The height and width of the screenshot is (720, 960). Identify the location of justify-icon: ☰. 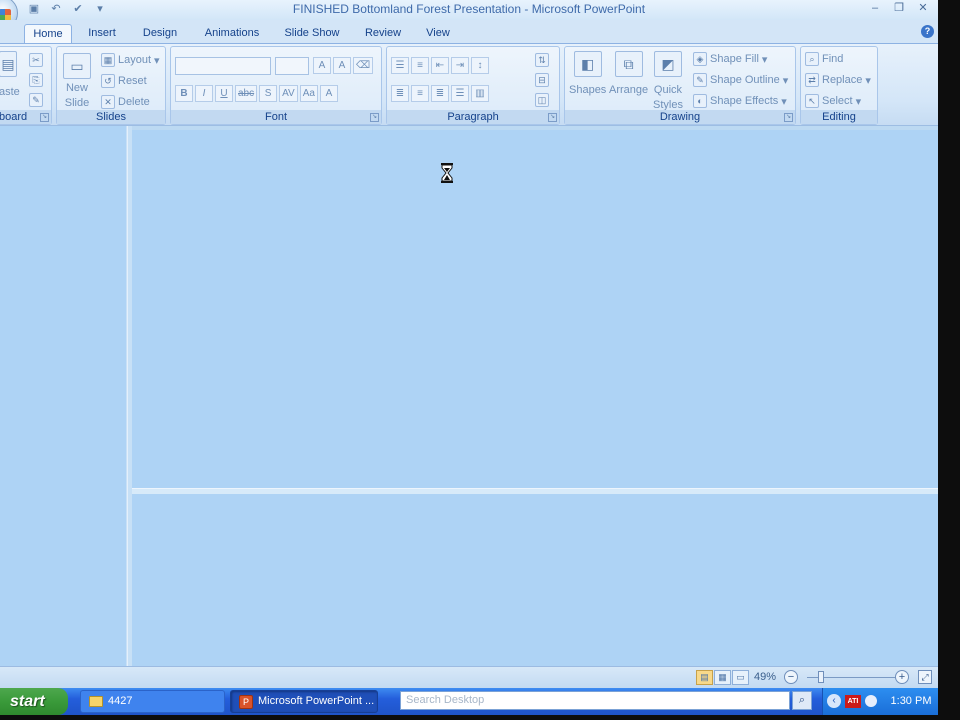
(460, 93).